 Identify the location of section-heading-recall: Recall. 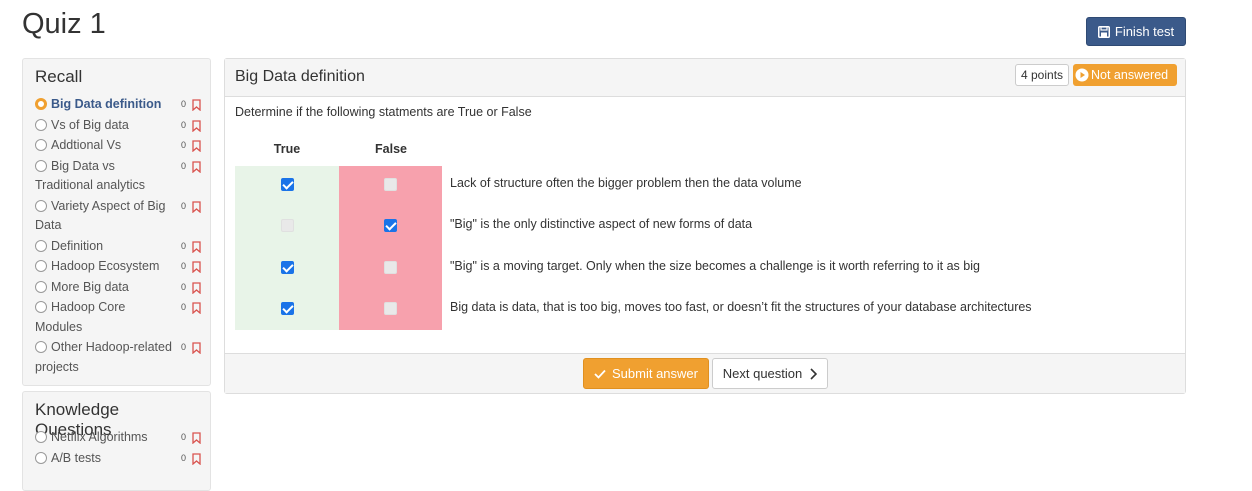
(59, 76).